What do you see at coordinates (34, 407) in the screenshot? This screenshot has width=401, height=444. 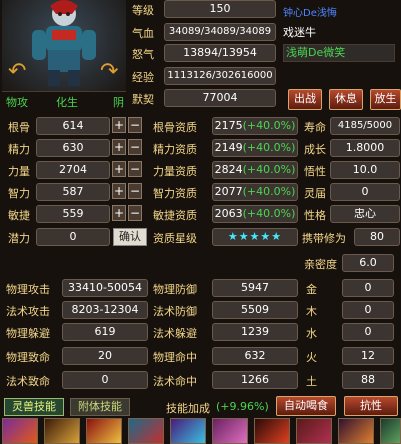 I see `tab-pet-skills: 灵兽技能` at bounding box center [34, 407].